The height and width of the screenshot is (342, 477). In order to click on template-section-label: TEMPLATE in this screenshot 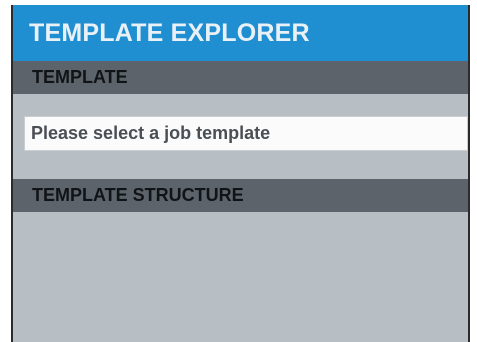, I will do `click(80, 77)`.